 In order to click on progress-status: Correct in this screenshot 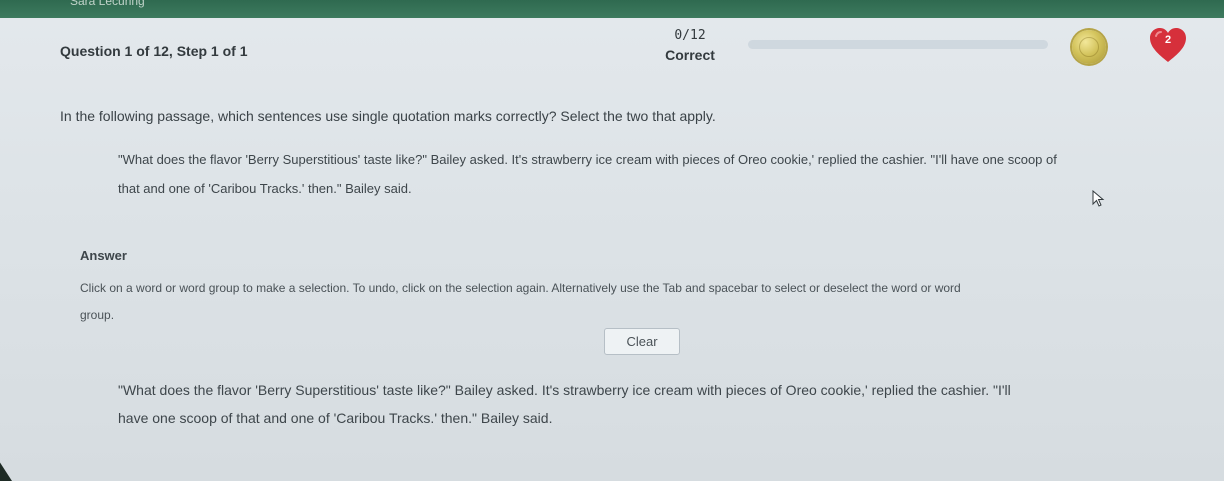, I will do `click(690, 55)`.